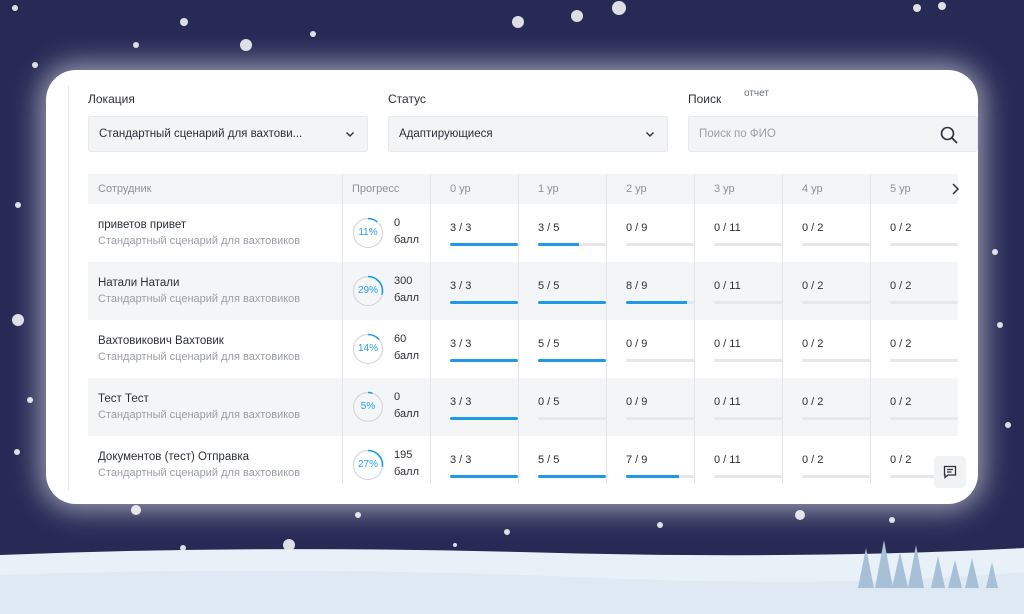 This screenshot has height=614, width=1024. What do you see at coordinates (446, 134) in the screenshot?
I see `status-select-value: Адаптирующиеся` at bounding box center [446, 134].